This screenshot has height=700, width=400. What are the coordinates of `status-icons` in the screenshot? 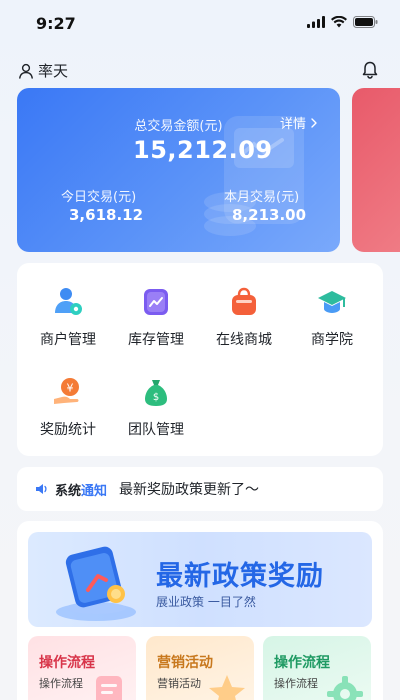 It's located at (342, 22).